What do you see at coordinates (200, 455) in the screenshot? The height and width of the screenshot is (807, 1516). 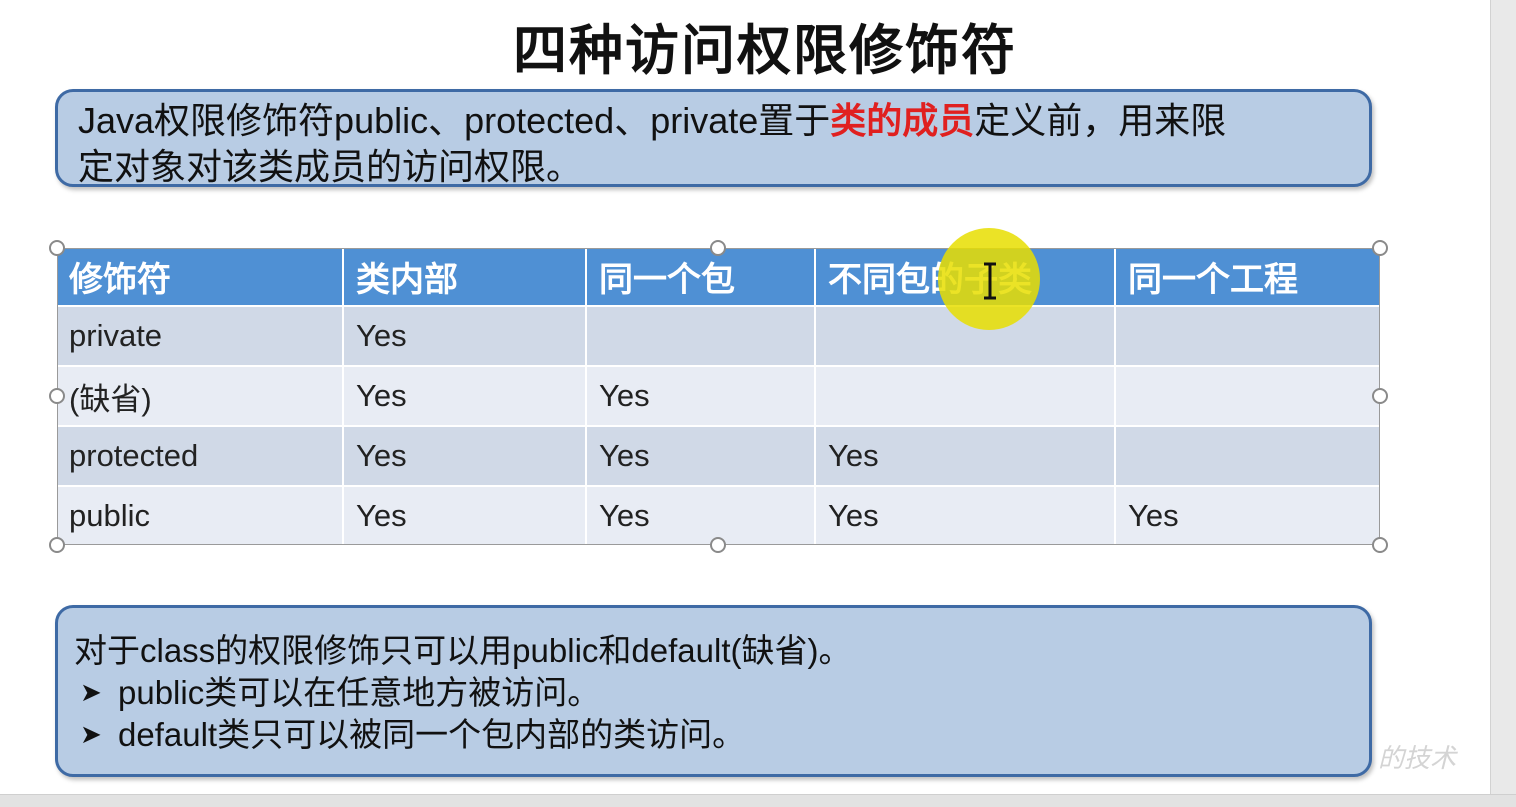 I see `table-cell: protected` at bounding box center [200, 455].